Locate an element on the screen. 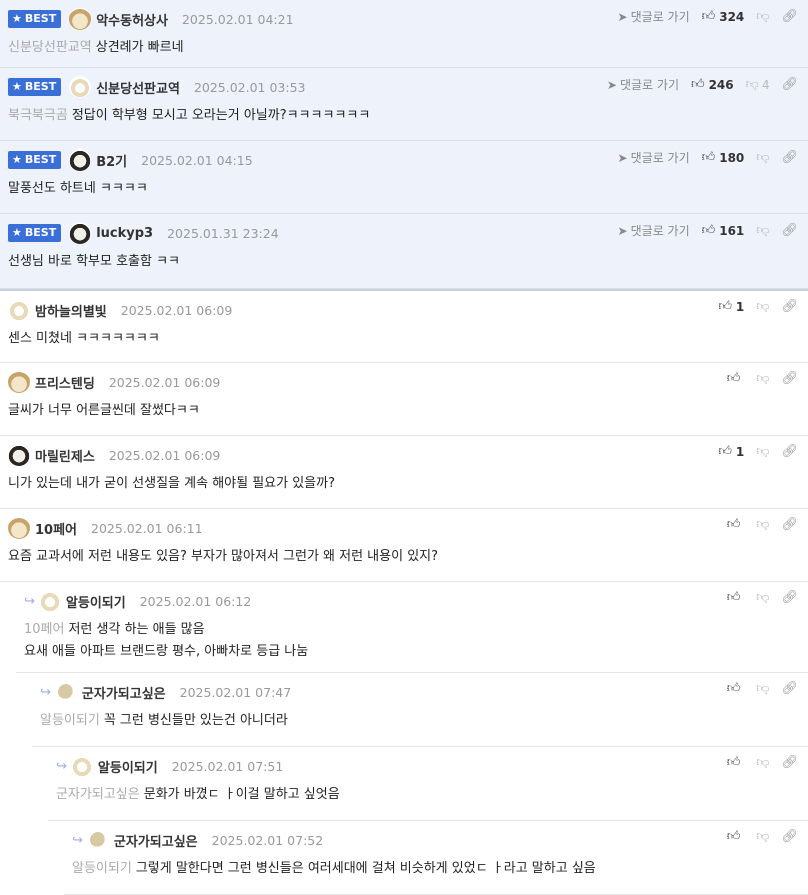 The width and height of the screenshot is (808, 895). comment-body: 신분당선판교역 상견례가 빠르네 is located at coordinates (96, 48).